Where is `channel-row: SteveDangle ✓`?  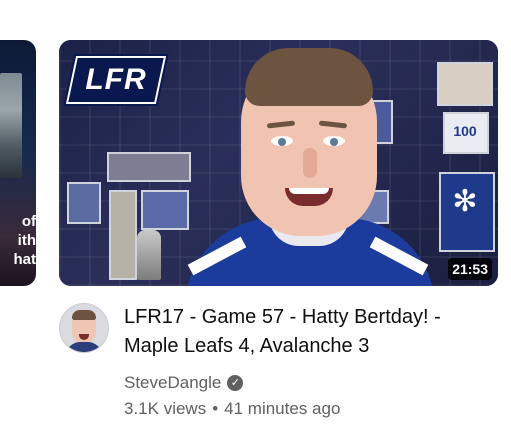
channel-row: SteveDangle ✓ is located at coordinates (184, 383).